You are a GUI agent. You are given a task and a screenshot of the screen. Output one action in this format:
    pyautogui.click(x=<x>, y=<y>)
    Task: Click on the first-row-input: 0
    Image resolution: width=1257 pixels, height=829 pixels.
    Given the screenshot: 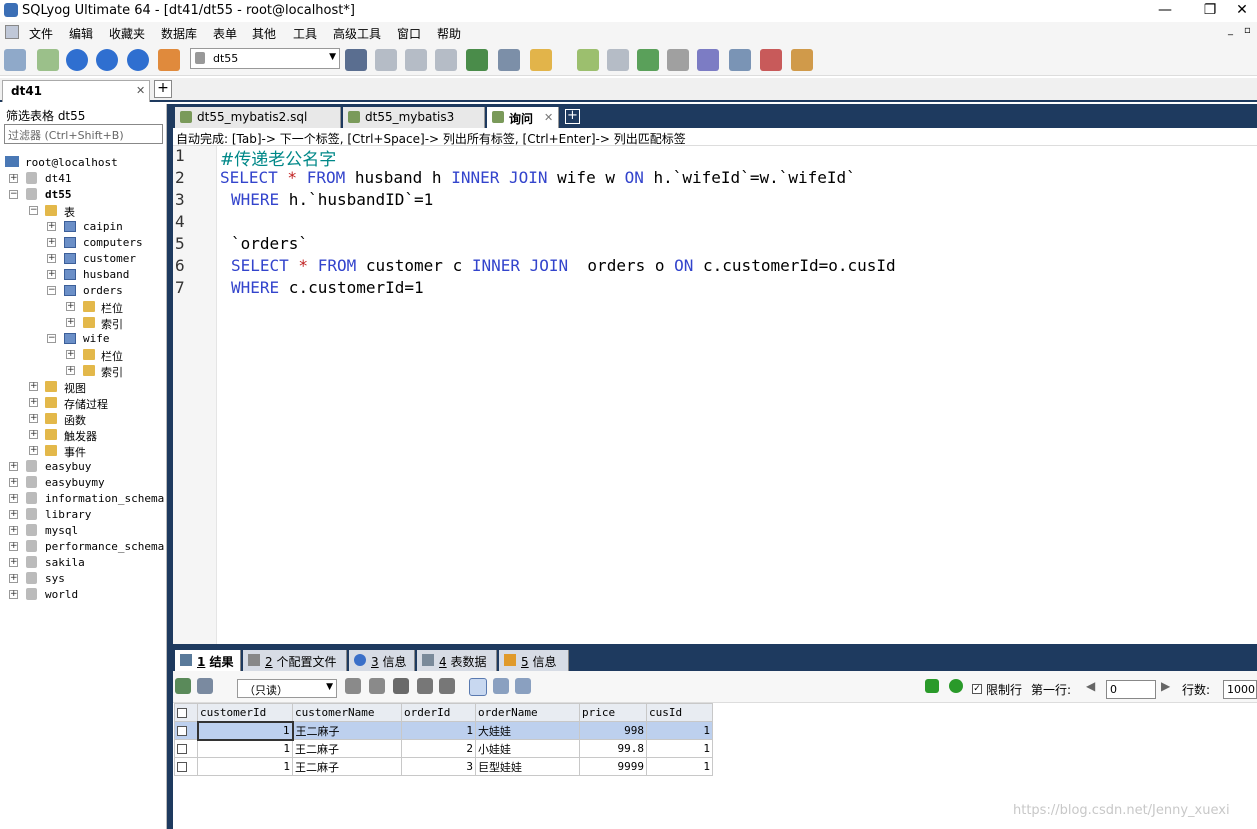 What is the action you would take?
    pyautogui.click(x=1131, y=689)
    